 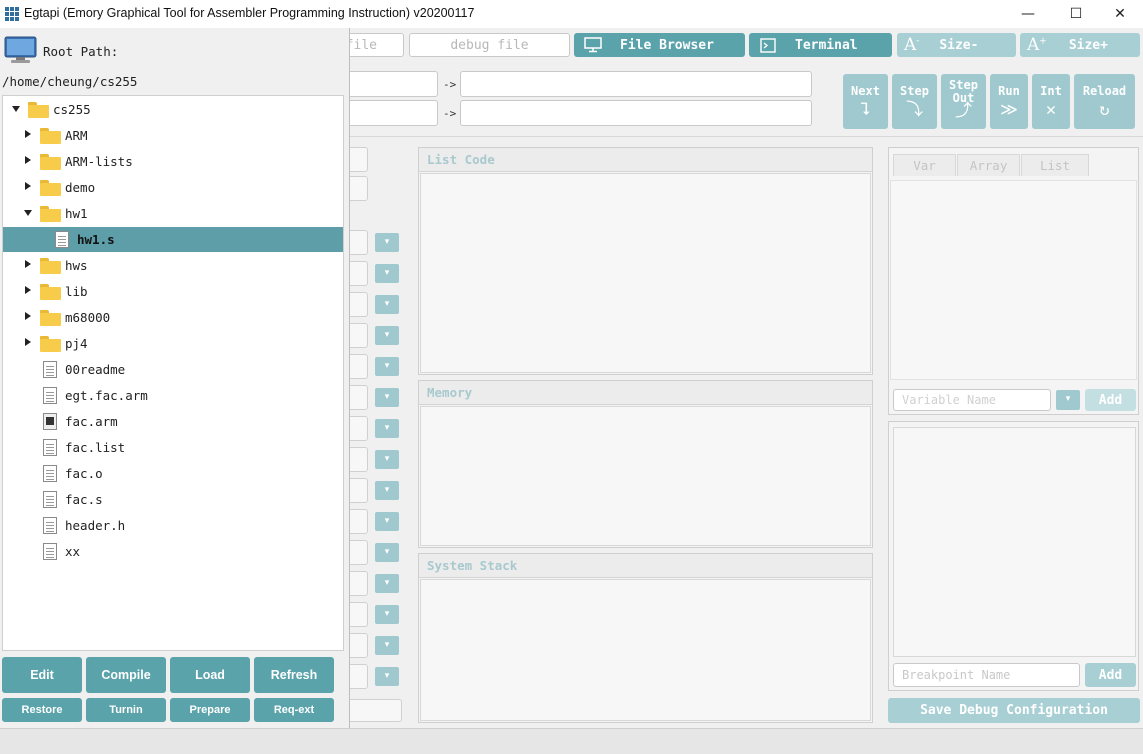 I want to click on tree-folder: cs255, so click(x=173, y=109).